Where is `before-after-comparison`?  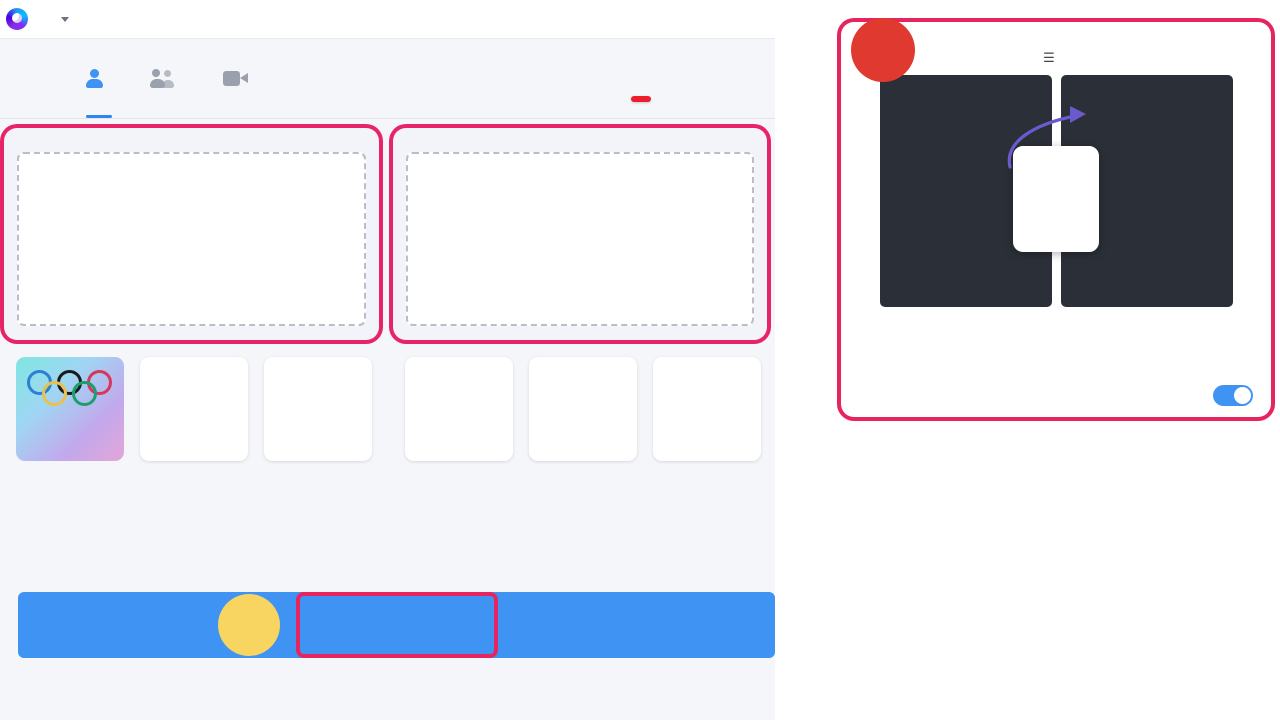 before-after-comparison is located at coordinates (1056, 191).